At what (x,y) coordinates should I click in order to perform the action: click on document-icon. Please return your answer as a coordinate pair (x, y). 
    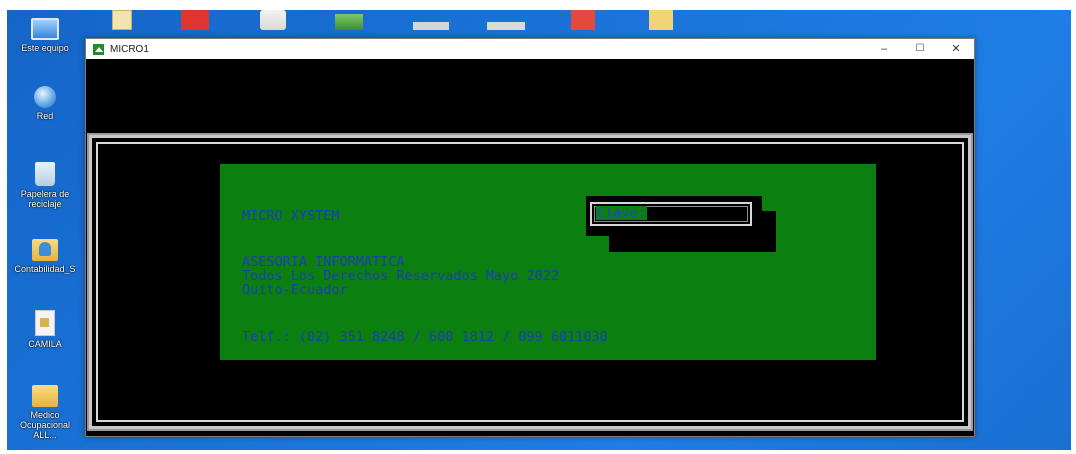
    Looking at the image, I should click on (45, 323).